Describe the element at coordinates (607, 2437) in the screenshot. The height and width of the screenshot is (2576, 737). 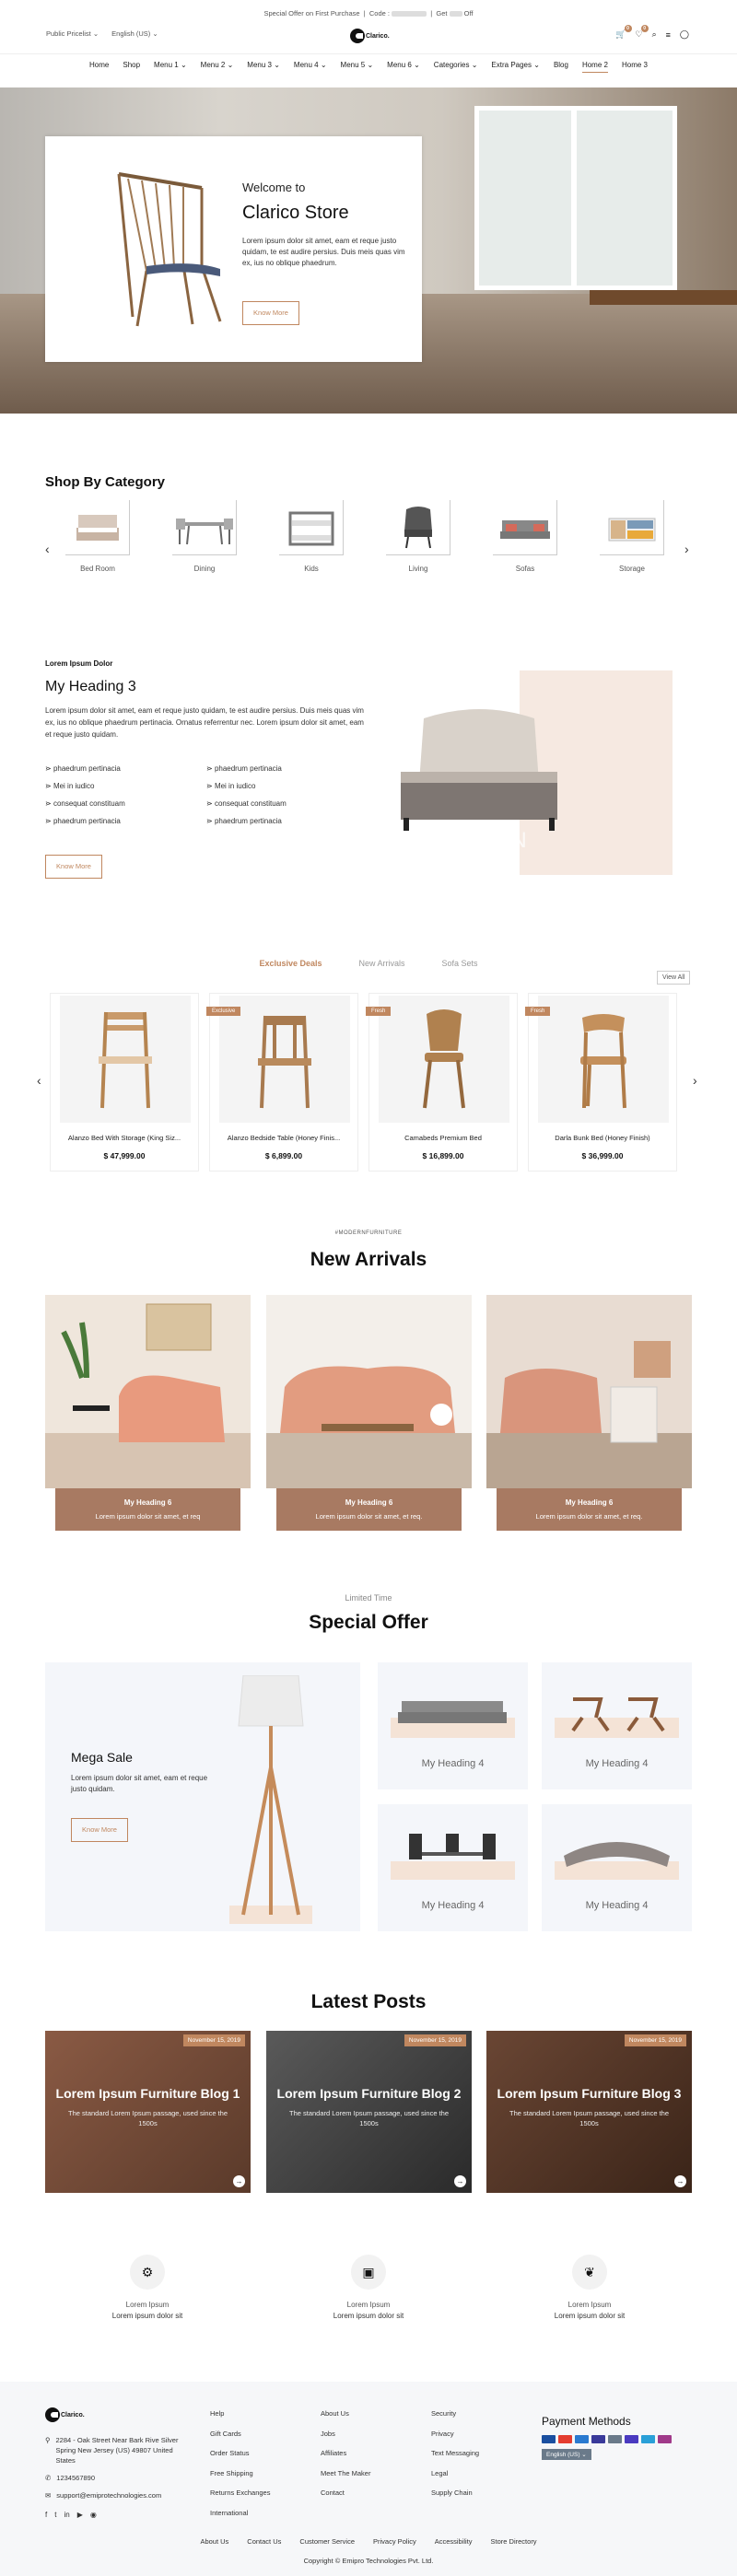
I see `payment-methods: Payment Methods English (US) ⌄` at that location.